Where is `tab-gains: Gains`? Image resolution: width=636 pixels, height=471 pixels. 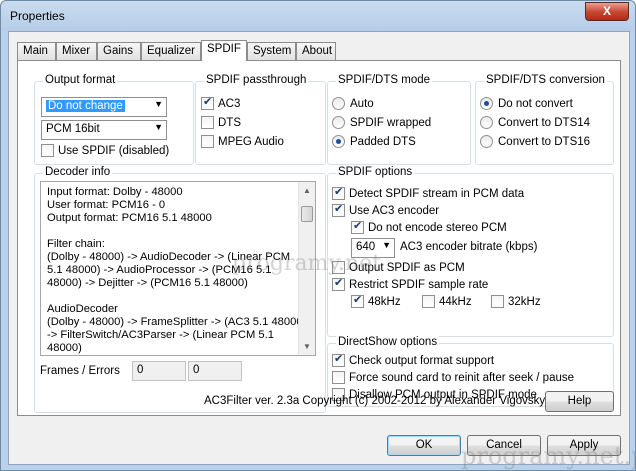 tab-gains: Gains is located at coordinates (119, 51).